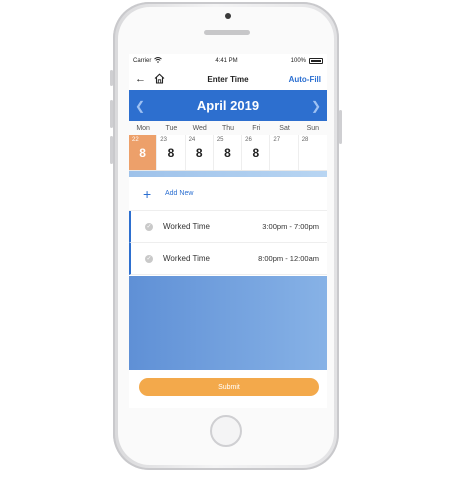 The width and height of the screenshot is (474, 477). I want to click on day-cell: 26 8, so click(256, 152).